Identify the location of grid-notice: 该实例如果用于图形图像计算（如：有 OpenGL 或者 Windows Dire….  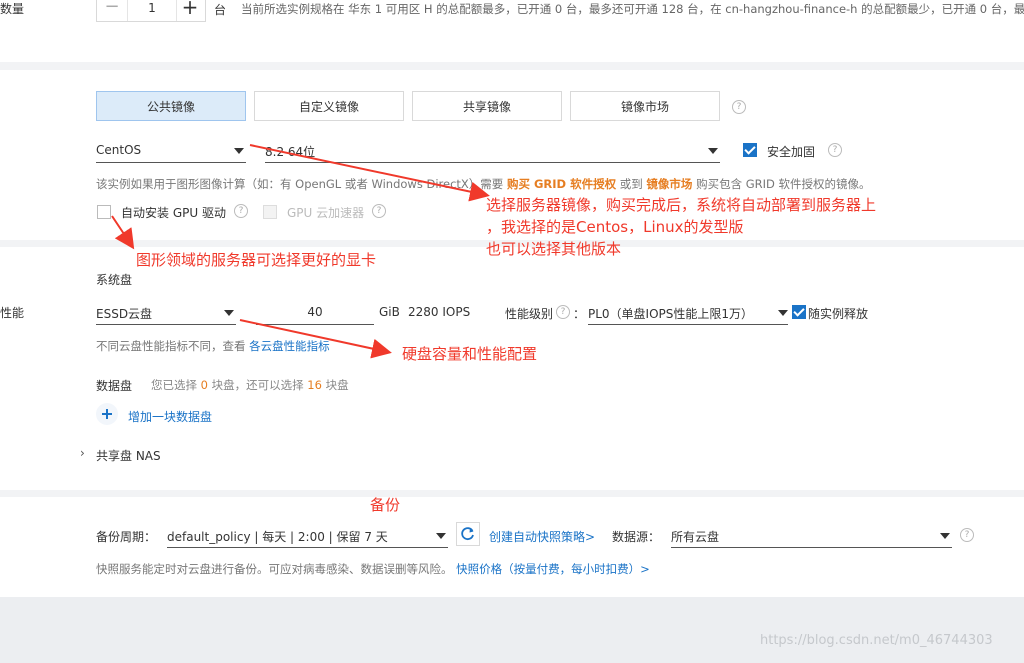
(483, 184).